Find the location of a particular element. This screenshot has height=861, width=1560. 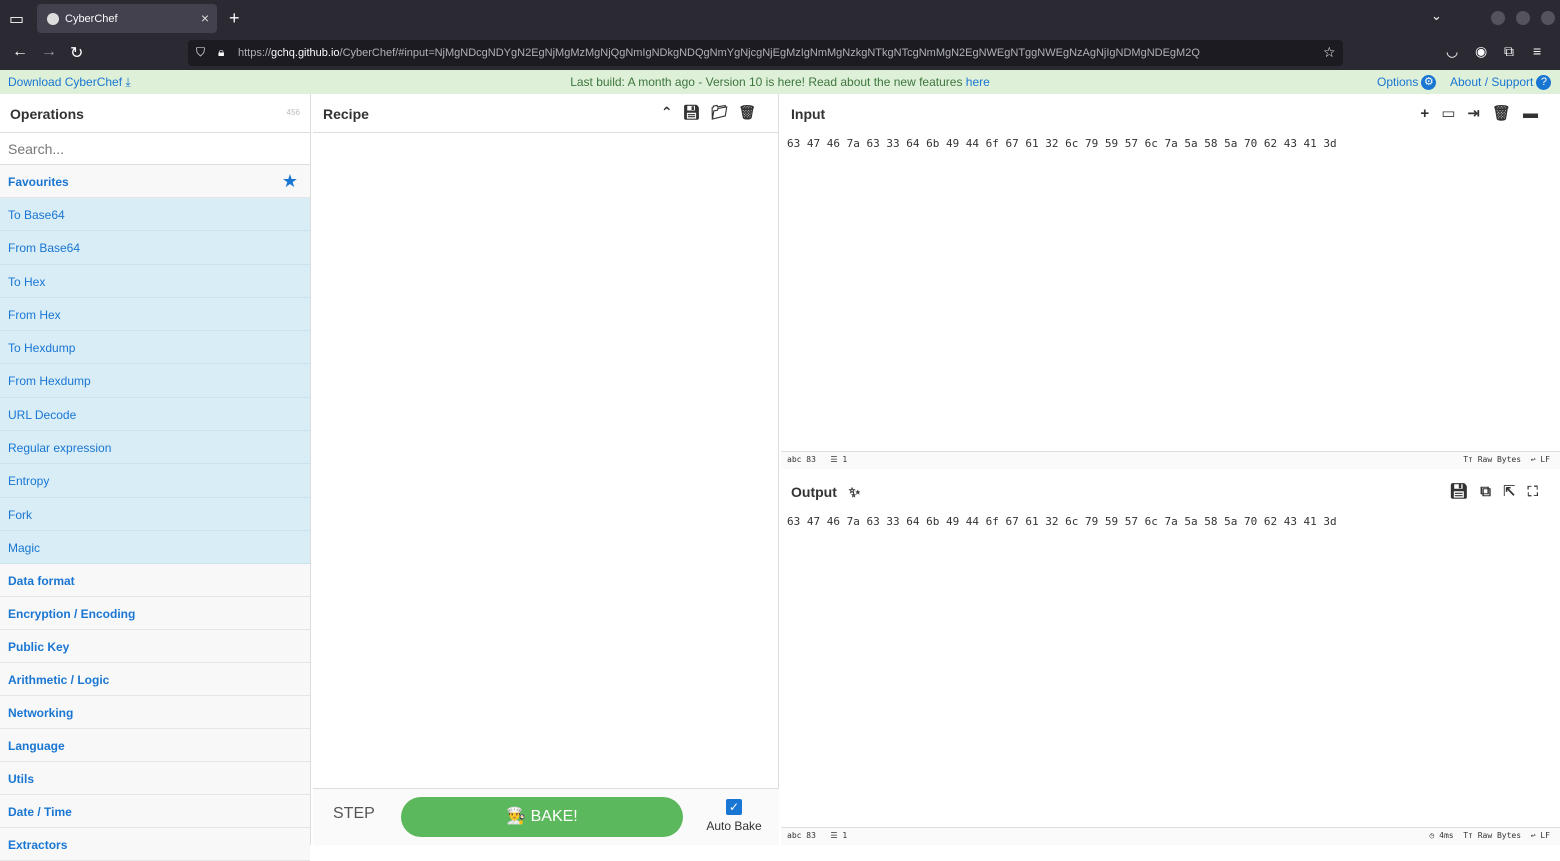

browser-tab: CyberChef × is located at coordinates (127, 18).